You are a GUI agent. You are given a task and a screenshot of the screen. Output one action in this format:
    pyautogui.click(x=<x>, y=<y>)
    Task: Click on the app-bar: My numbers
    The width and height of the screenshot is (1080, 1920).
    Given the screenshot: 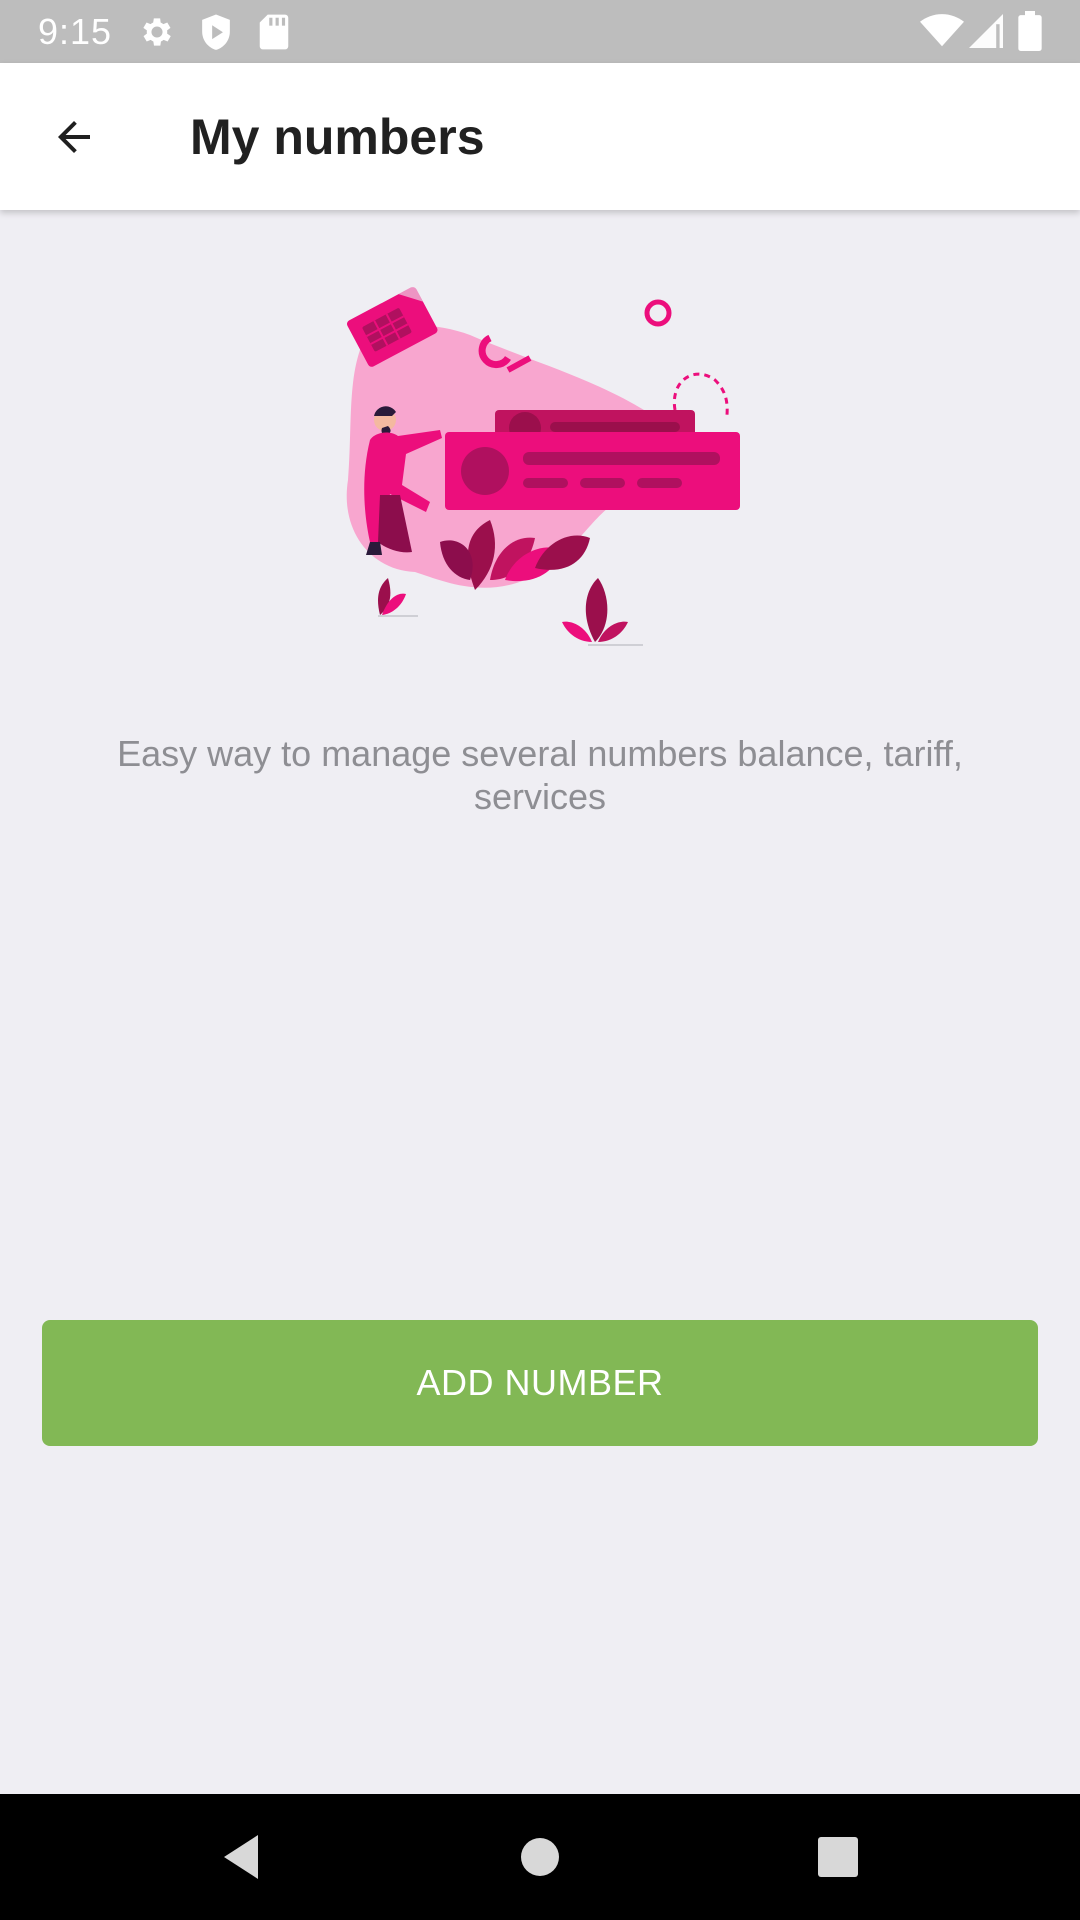 What is the action you would take?
    pyautogui.click(x=540, y=136)
    